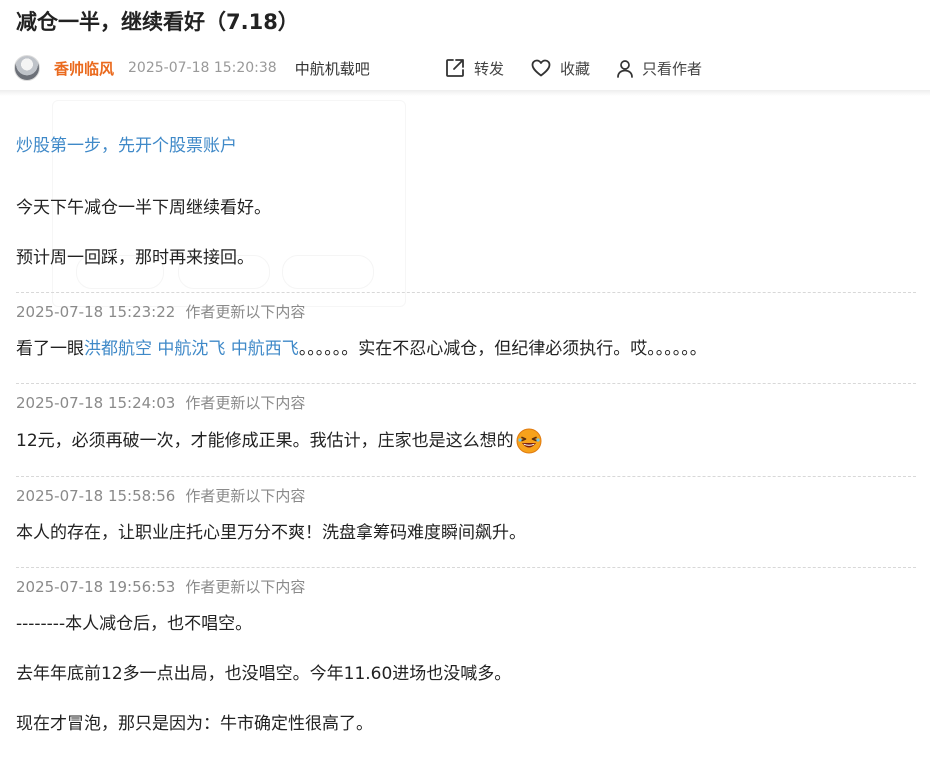 The width and height of the screenshot is (930, 757). What do you see at coordinates (265, 349) in the screenshot?
I see `stock-link: 中航西飞` at bounding box center [265, 349].